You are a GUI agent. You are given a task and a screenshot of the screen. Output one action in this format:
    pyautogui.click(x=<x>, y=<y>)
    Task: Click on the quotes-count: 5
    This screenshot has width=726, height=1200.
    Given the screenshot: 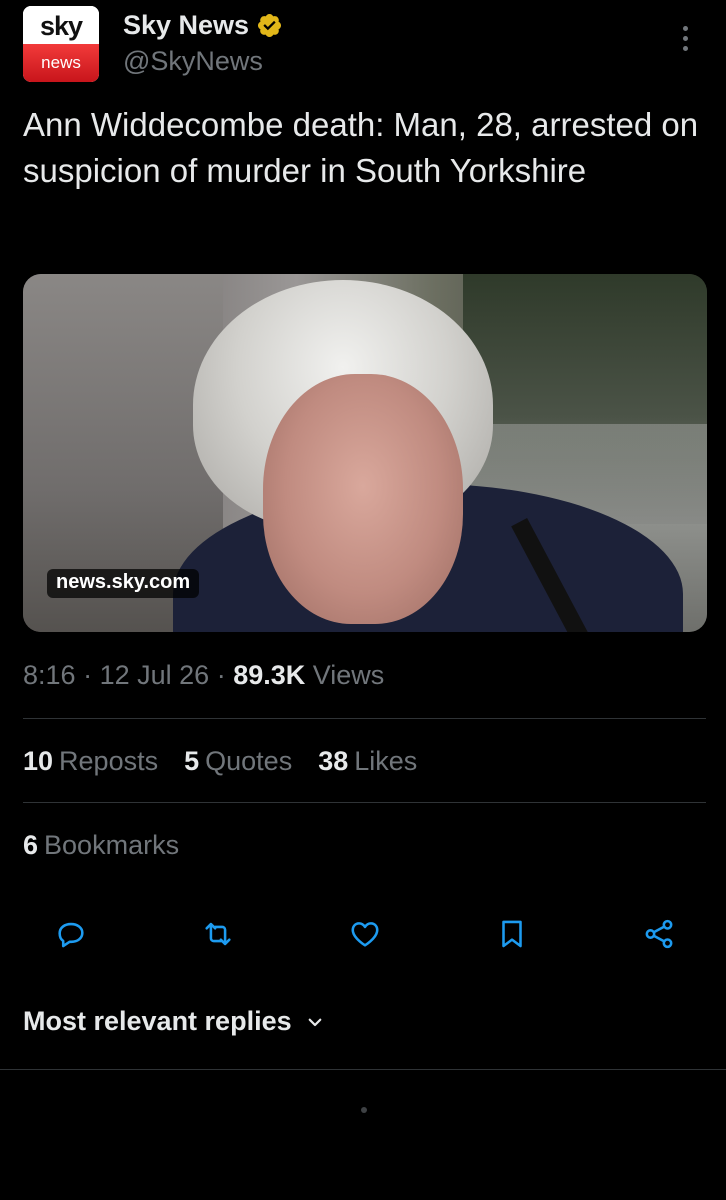 What is the action you would take?
    pyautogui.click(x=192, y=761)
    